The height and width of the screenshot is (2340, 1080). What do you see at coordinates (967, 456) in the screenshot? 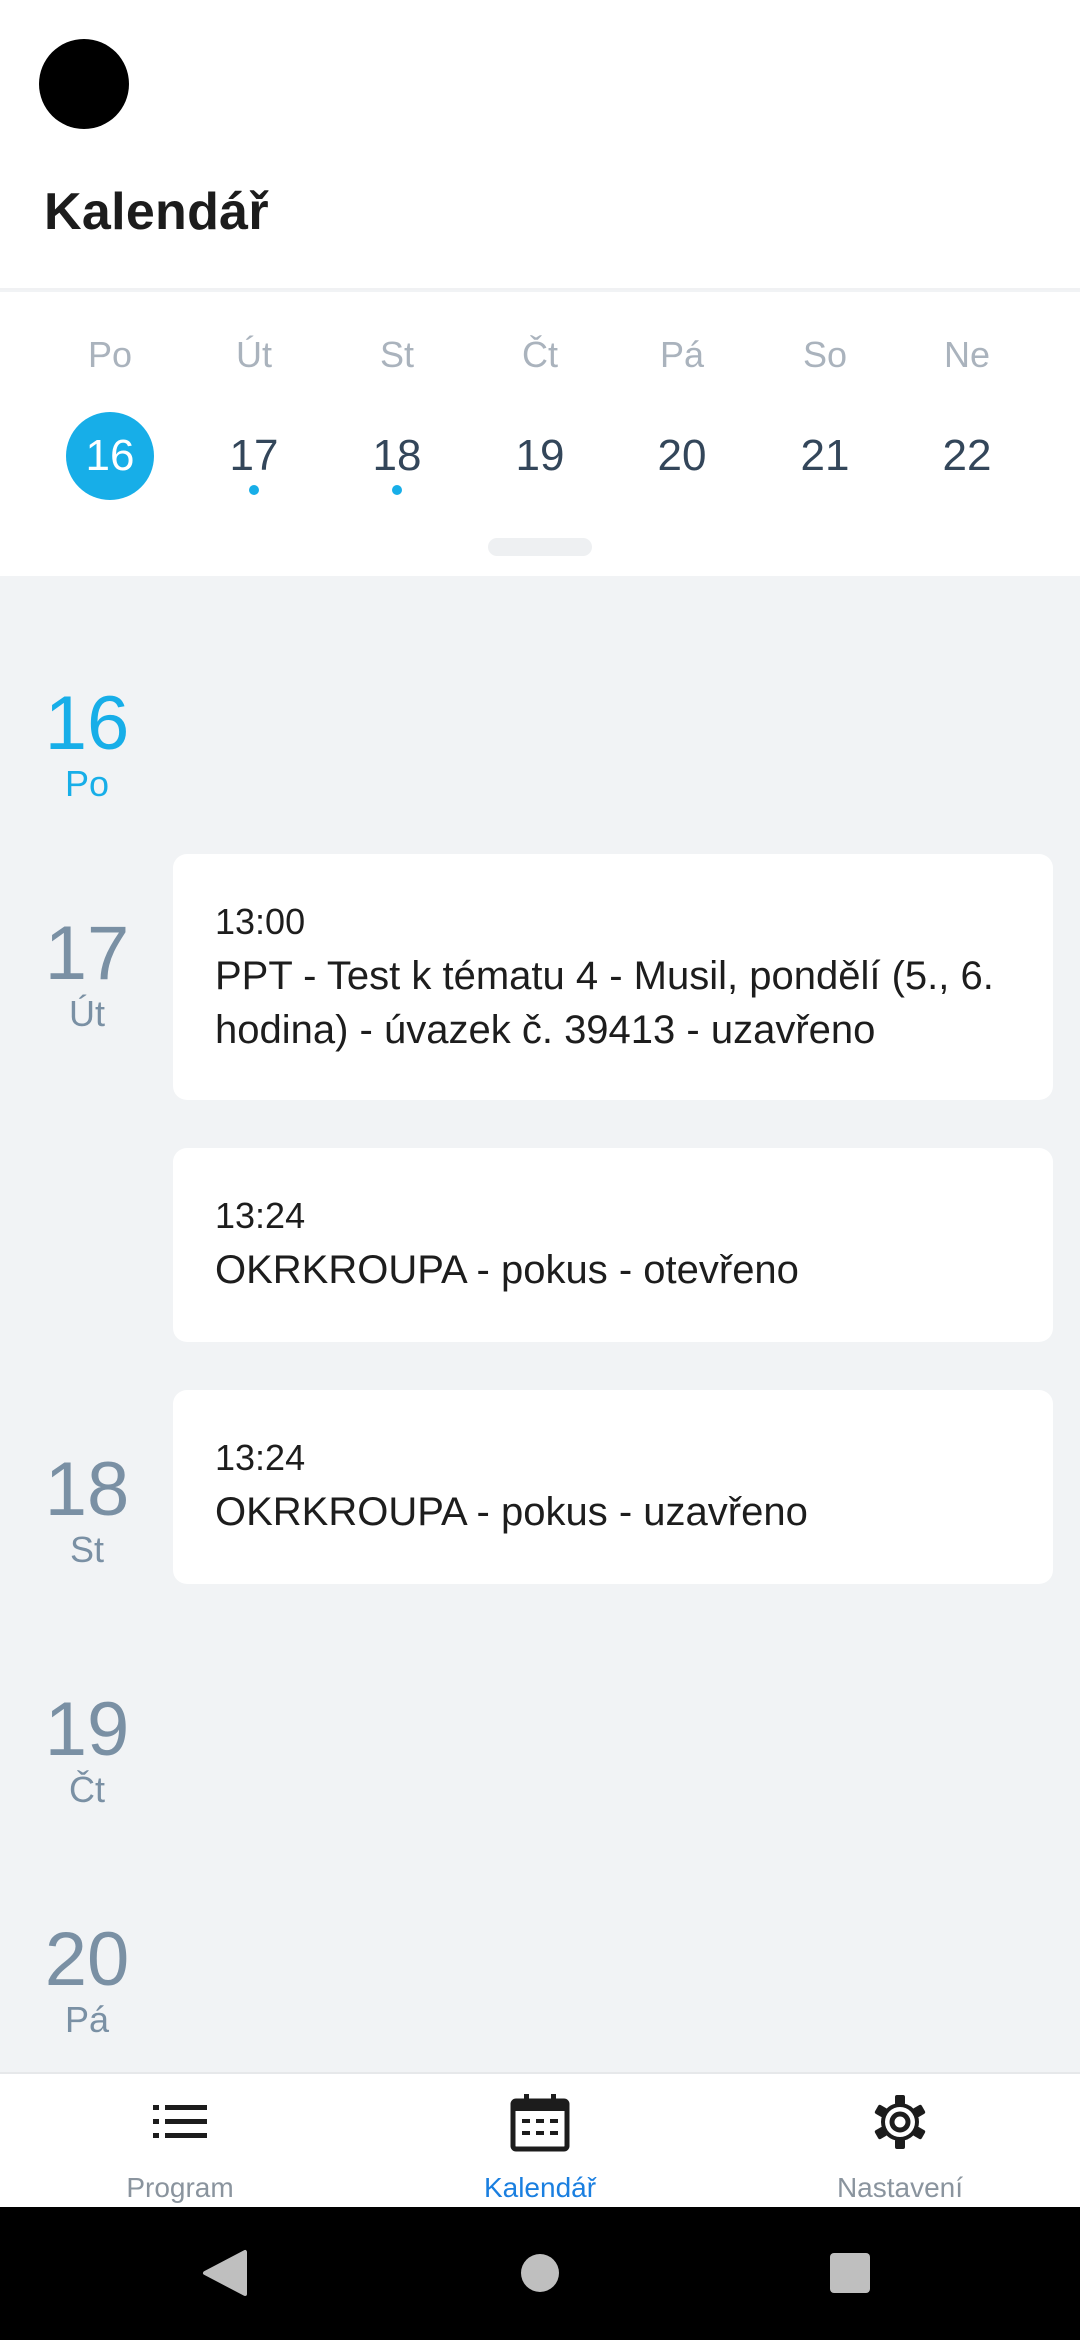
I see `week-day-date: 22` at bounding box center [967, 456].